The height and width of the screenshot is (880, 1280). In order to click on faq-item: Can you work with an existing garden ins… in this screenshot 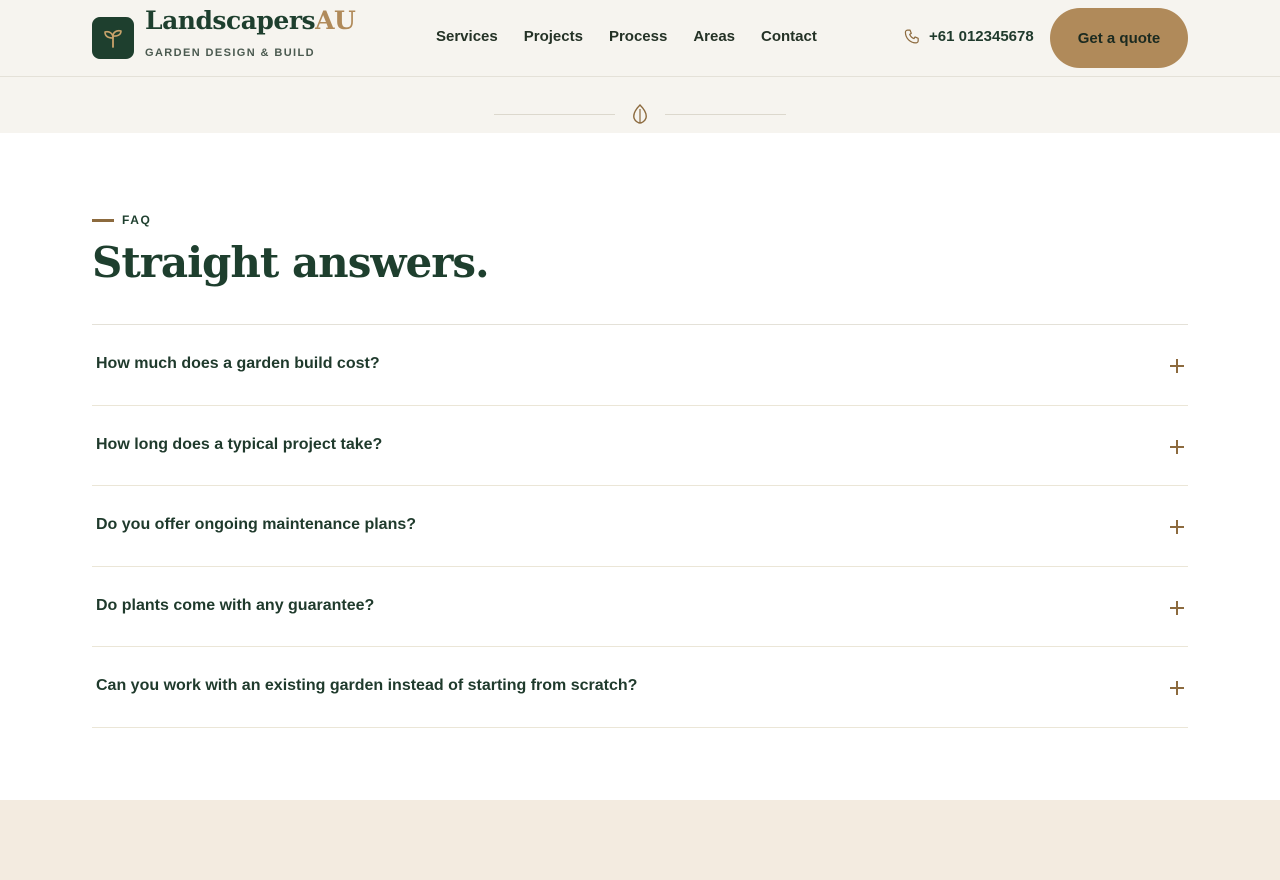, I will do `click(640, 687)`.